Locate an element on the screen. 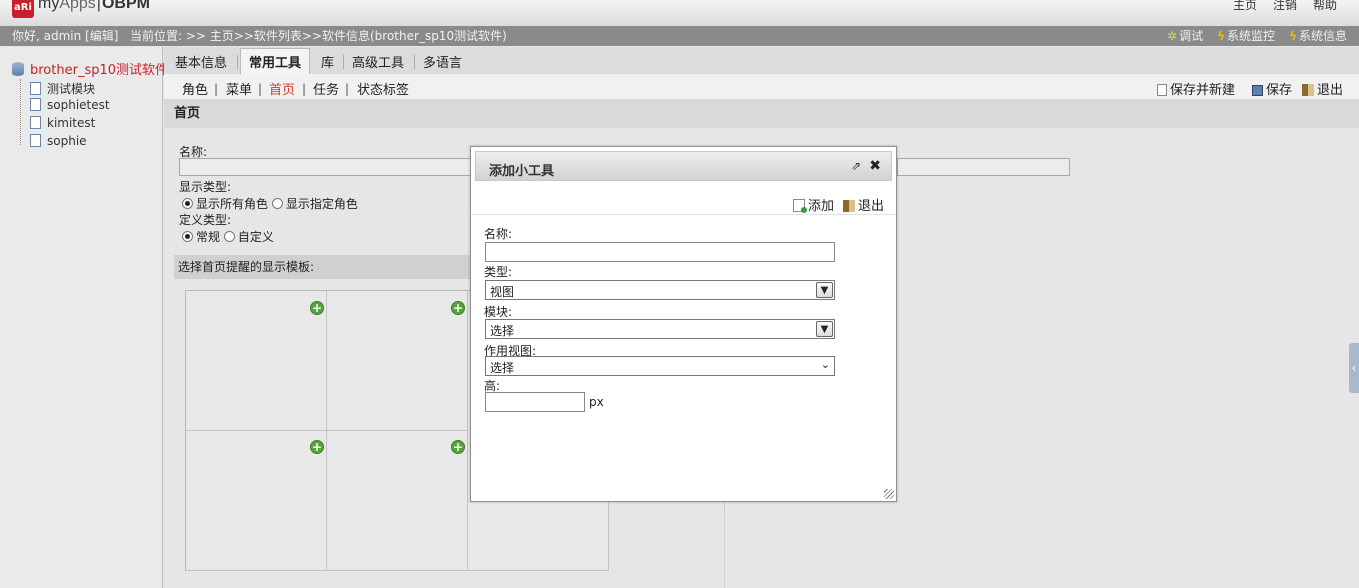  subtab-menu: 菜单 is located at coordinates (239, 88).